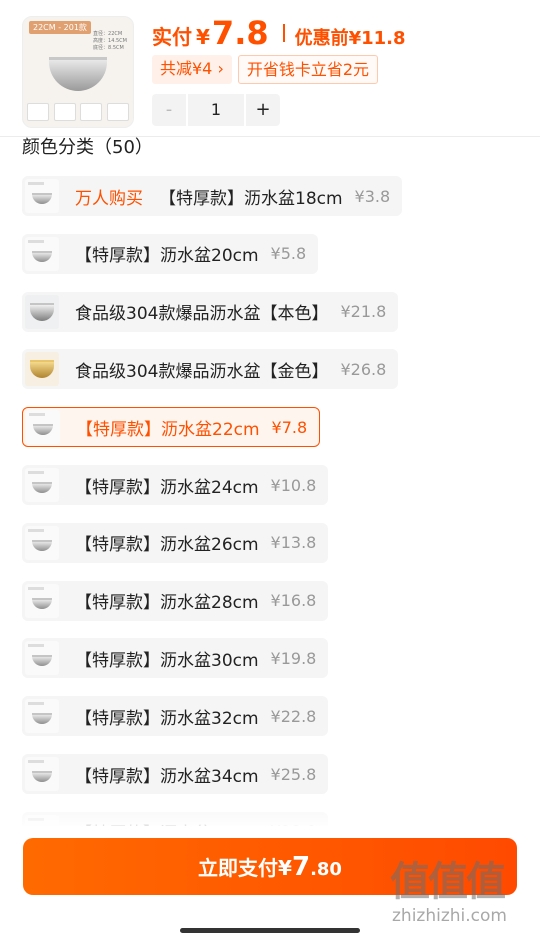 This screenshot has height=942, width=540. What do you see at coordinates (363, 312) in the screenshot?
I see `option-price: ¥21.8` at bounding box center [363, 312].